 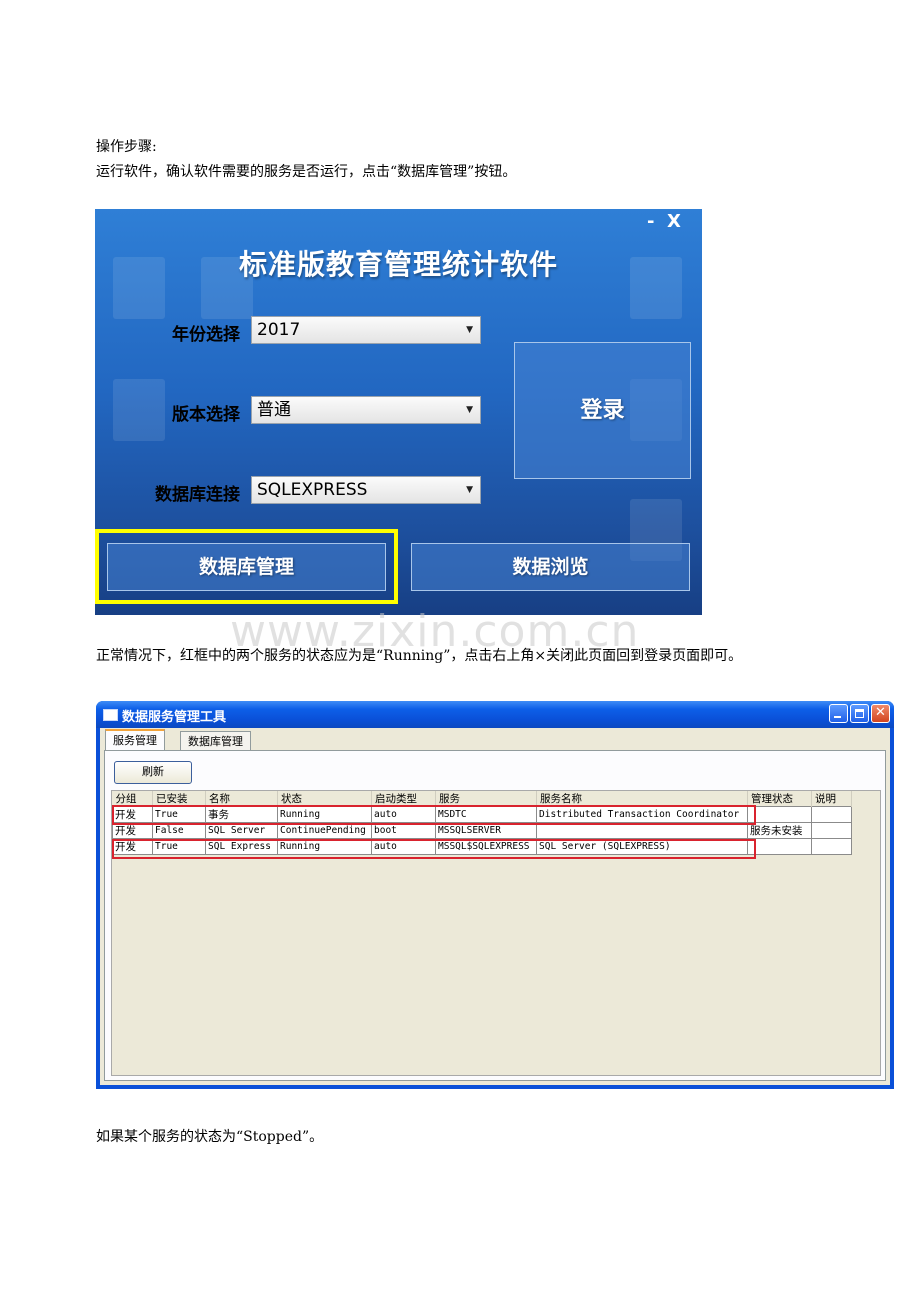 I want to click on tab-service-manage: 服务管理, so click(x=135, y=739).